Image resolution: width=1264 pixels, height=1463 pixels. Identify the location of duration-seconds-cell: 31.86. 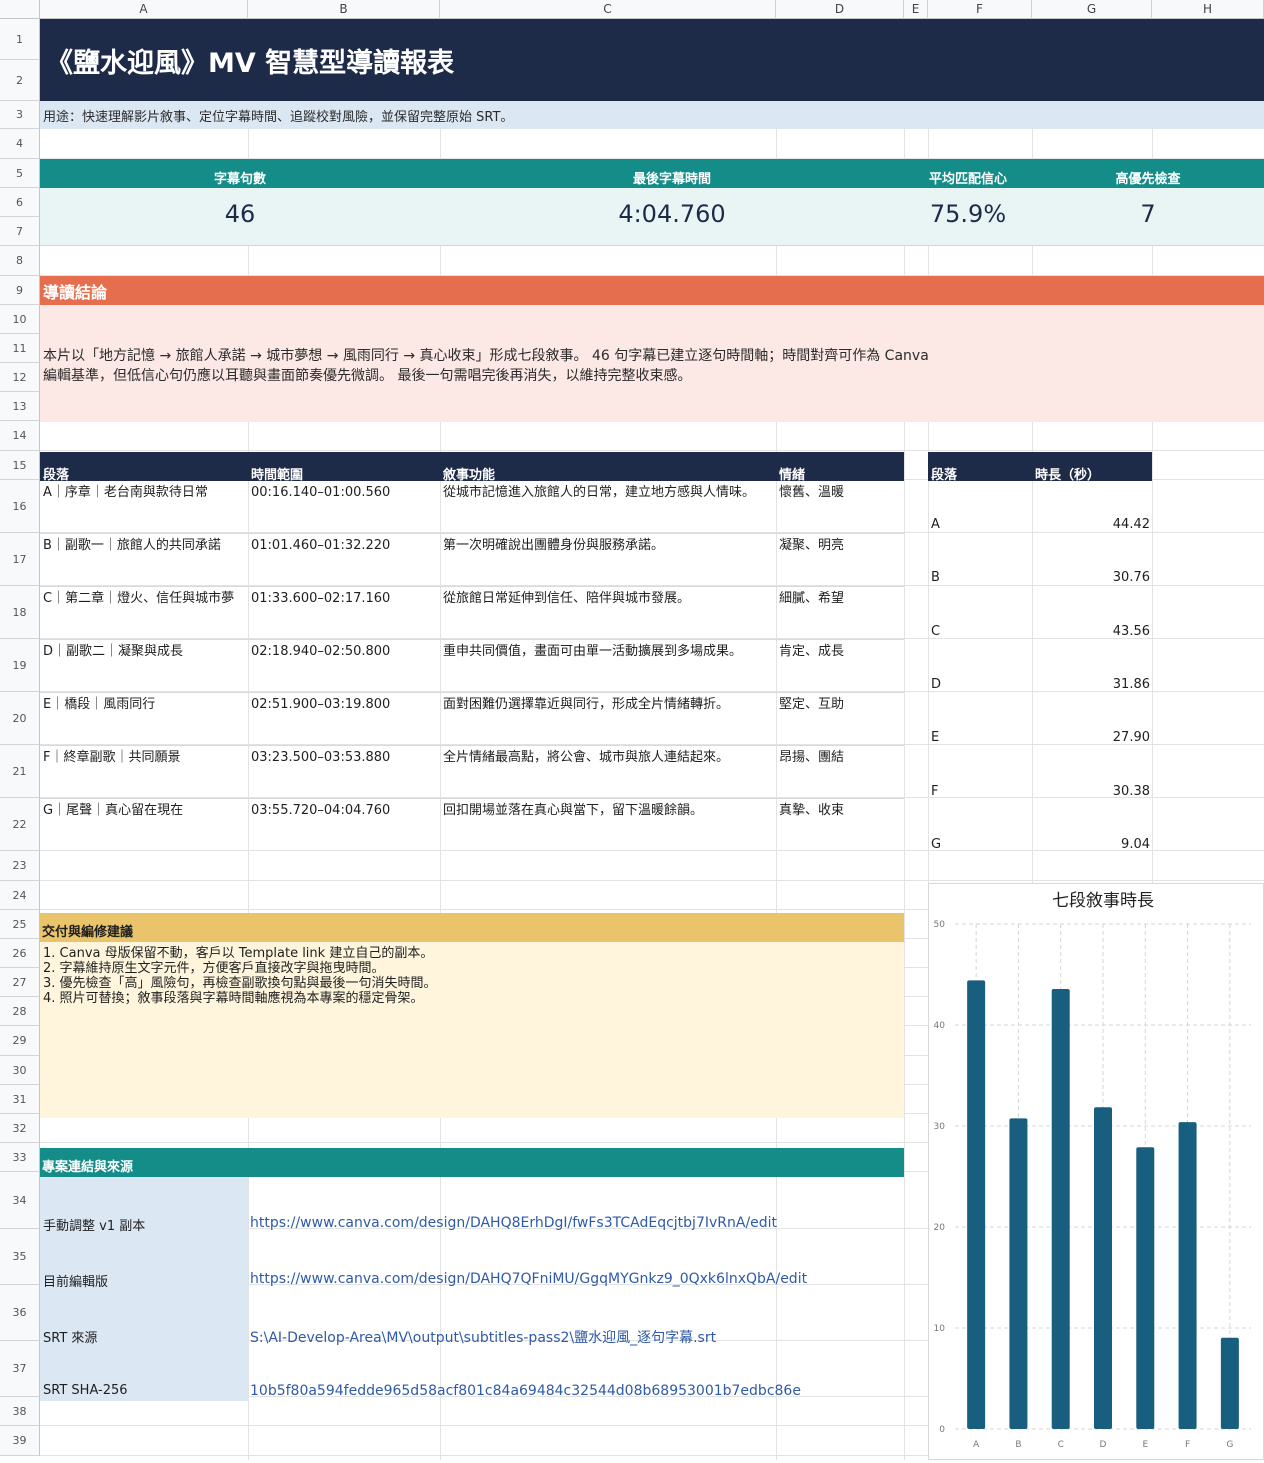
(1131, 684).